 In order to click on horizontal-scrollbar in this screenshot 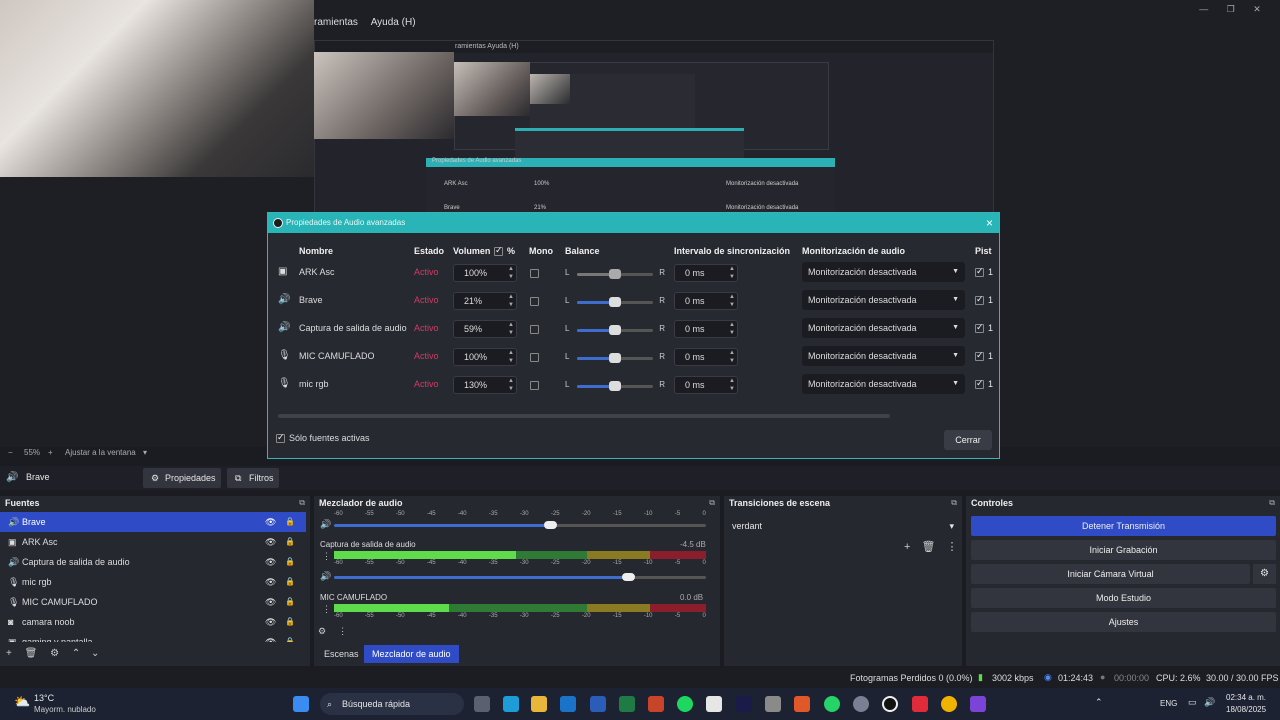, I will do `click(584, 416)`.